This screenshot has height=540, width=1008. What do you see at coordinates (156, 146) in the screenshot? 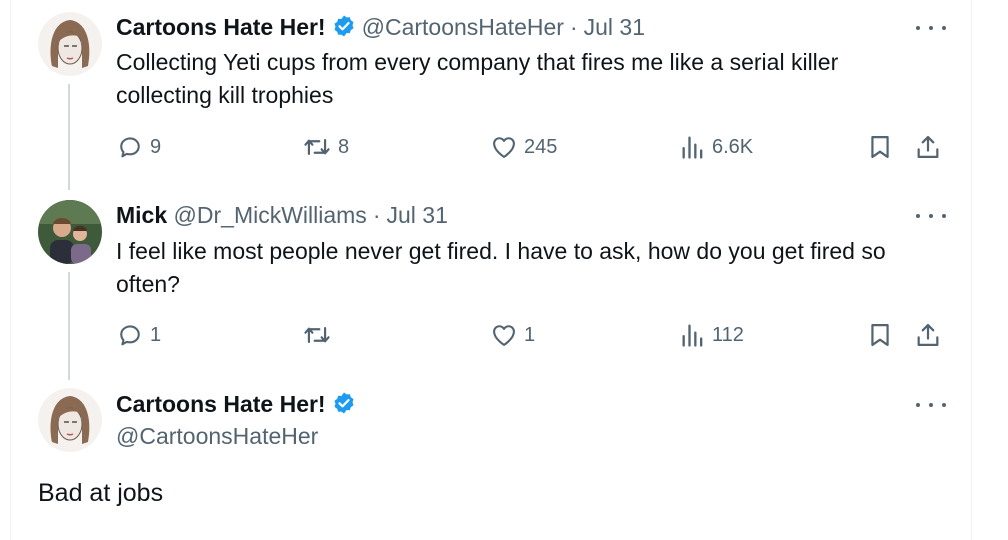
I see `reply-count: 9` at bounding box center [156, 146].